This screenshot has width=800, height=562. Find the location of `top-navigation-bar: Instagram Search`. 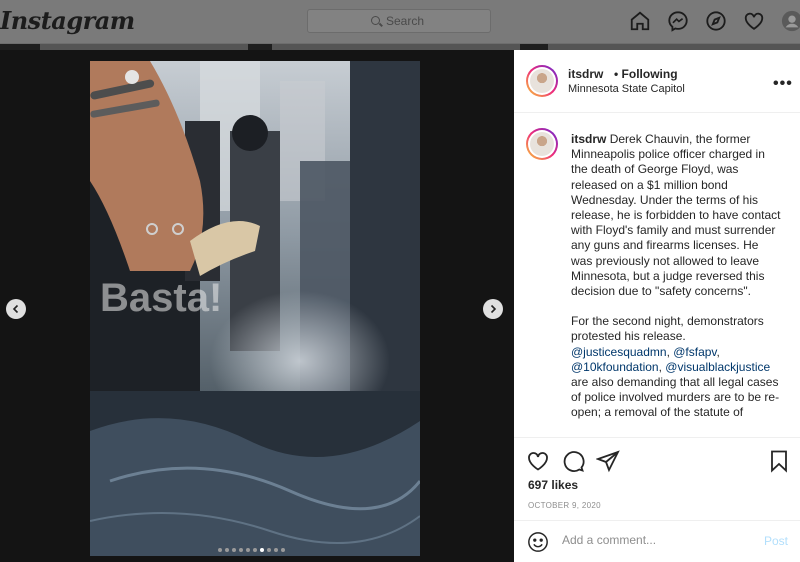

top-navigation-bar: Instagram Search is located at coordinates (400, 22).